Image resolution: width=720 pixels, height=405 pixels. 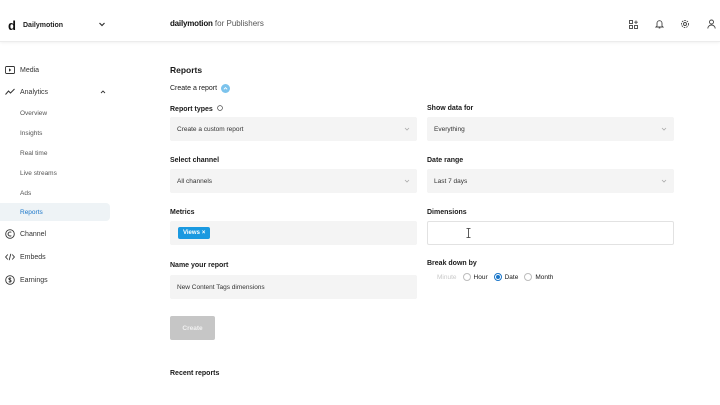 I want to click on report-types-text: Report types, so click(x=191, y=109).